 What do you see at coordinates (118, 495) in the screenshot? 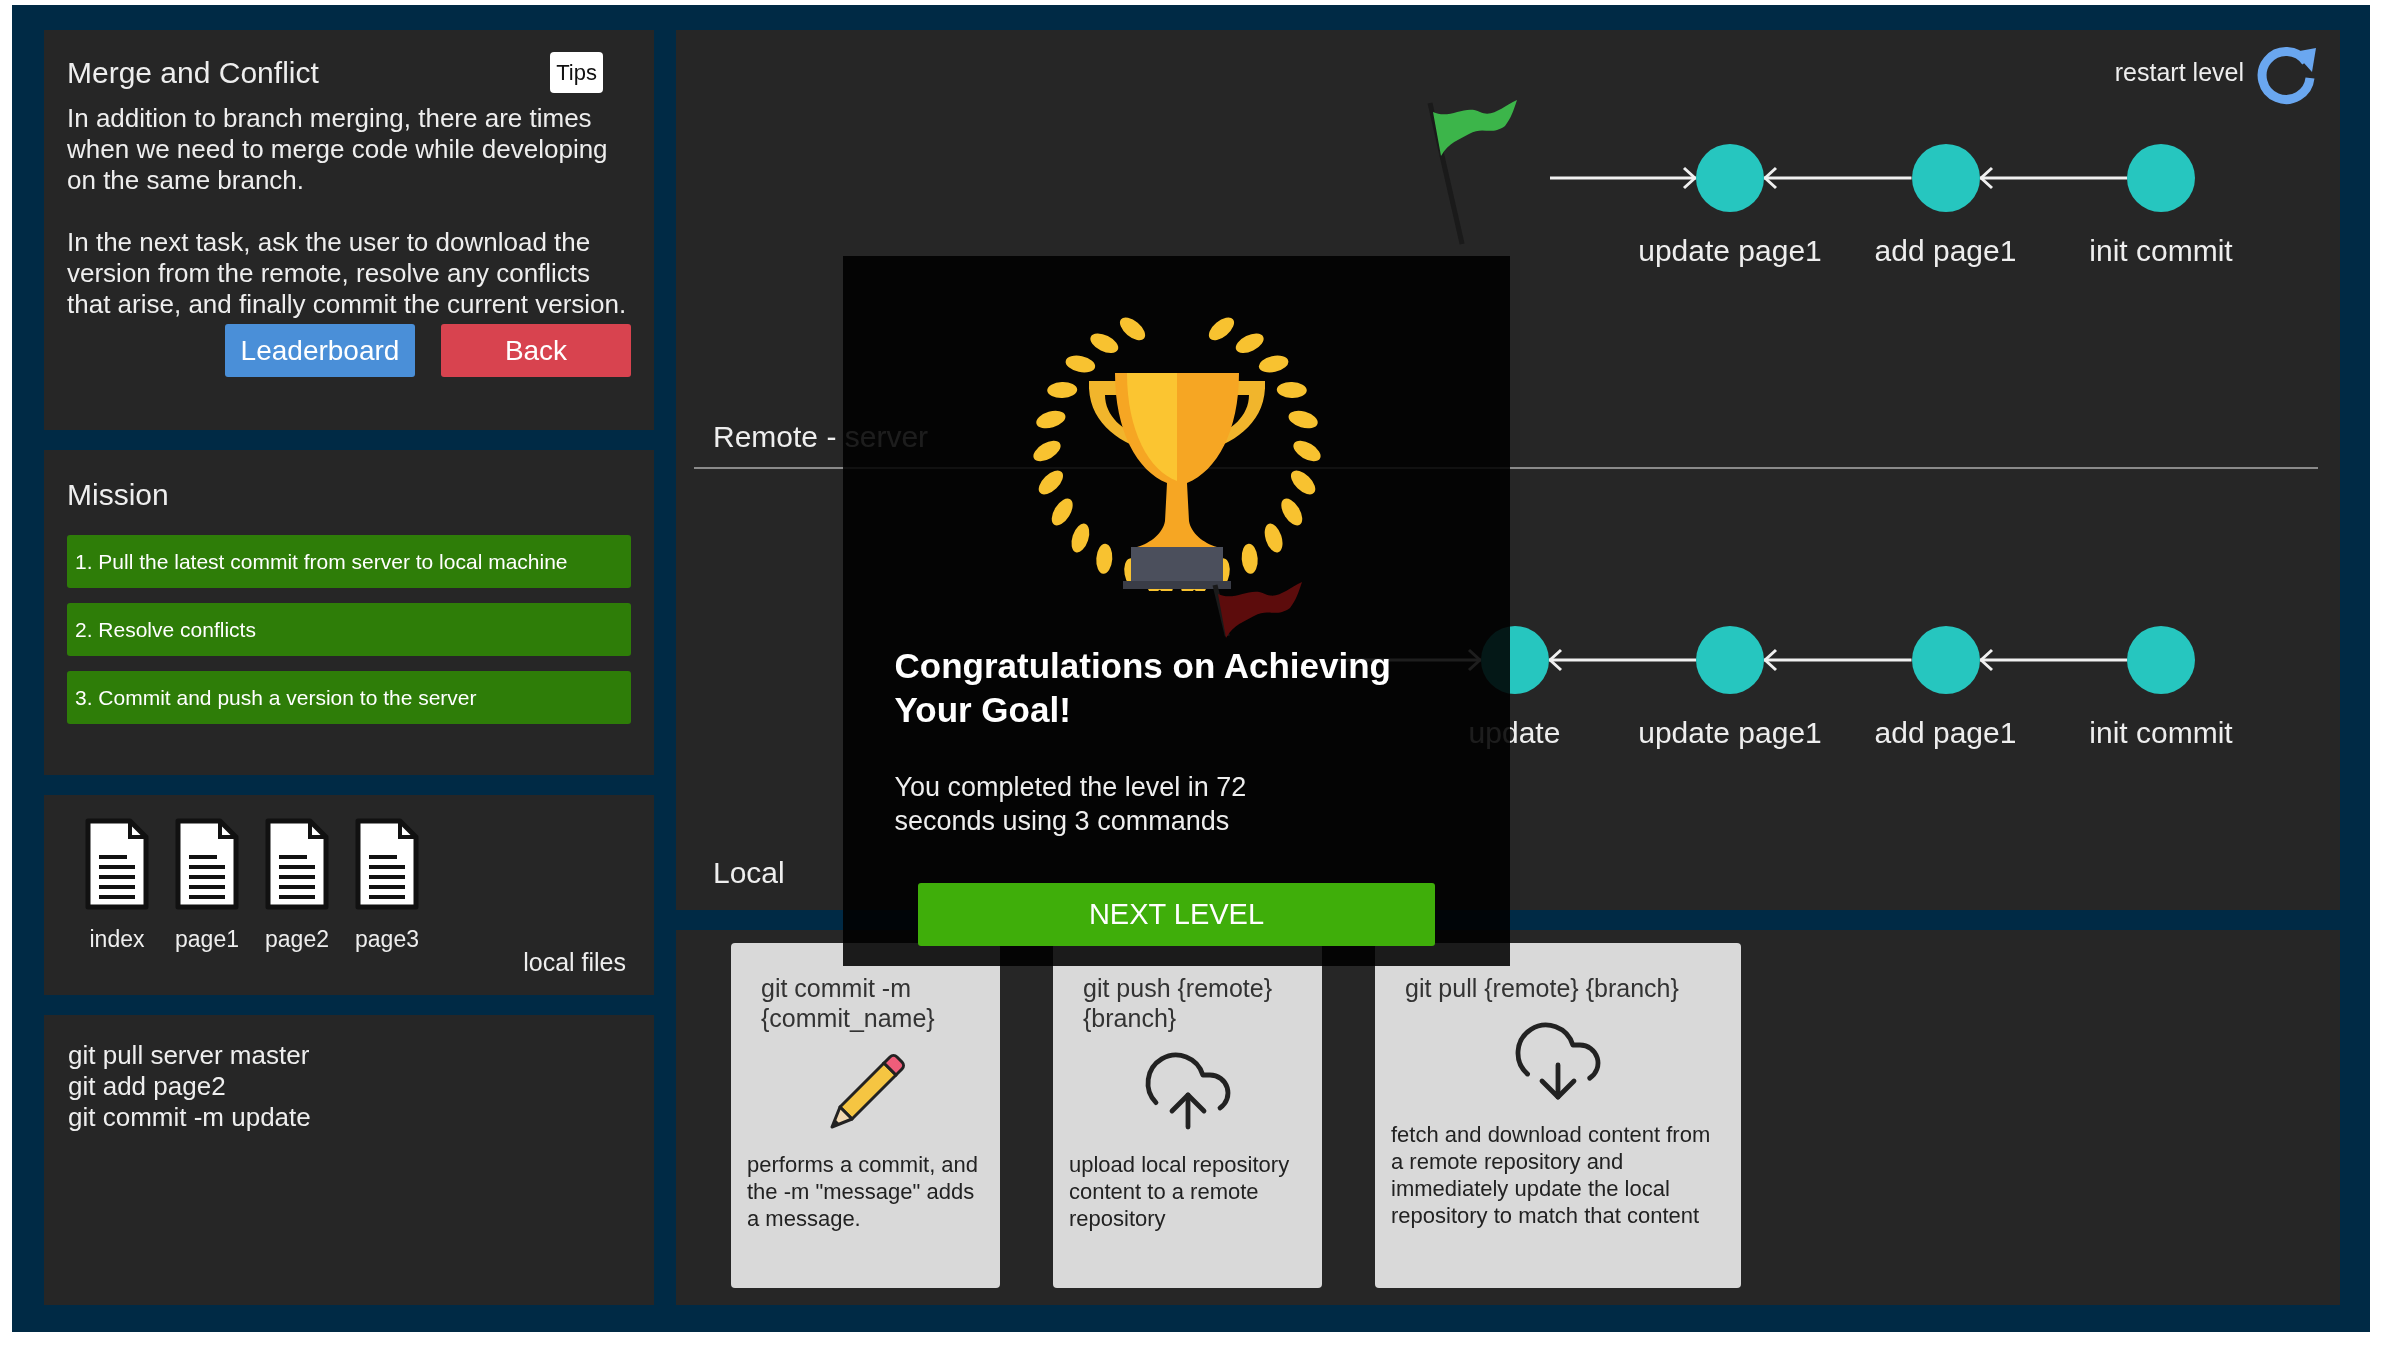
I see `mission-title: Mission` at bounding box center [118, 495].